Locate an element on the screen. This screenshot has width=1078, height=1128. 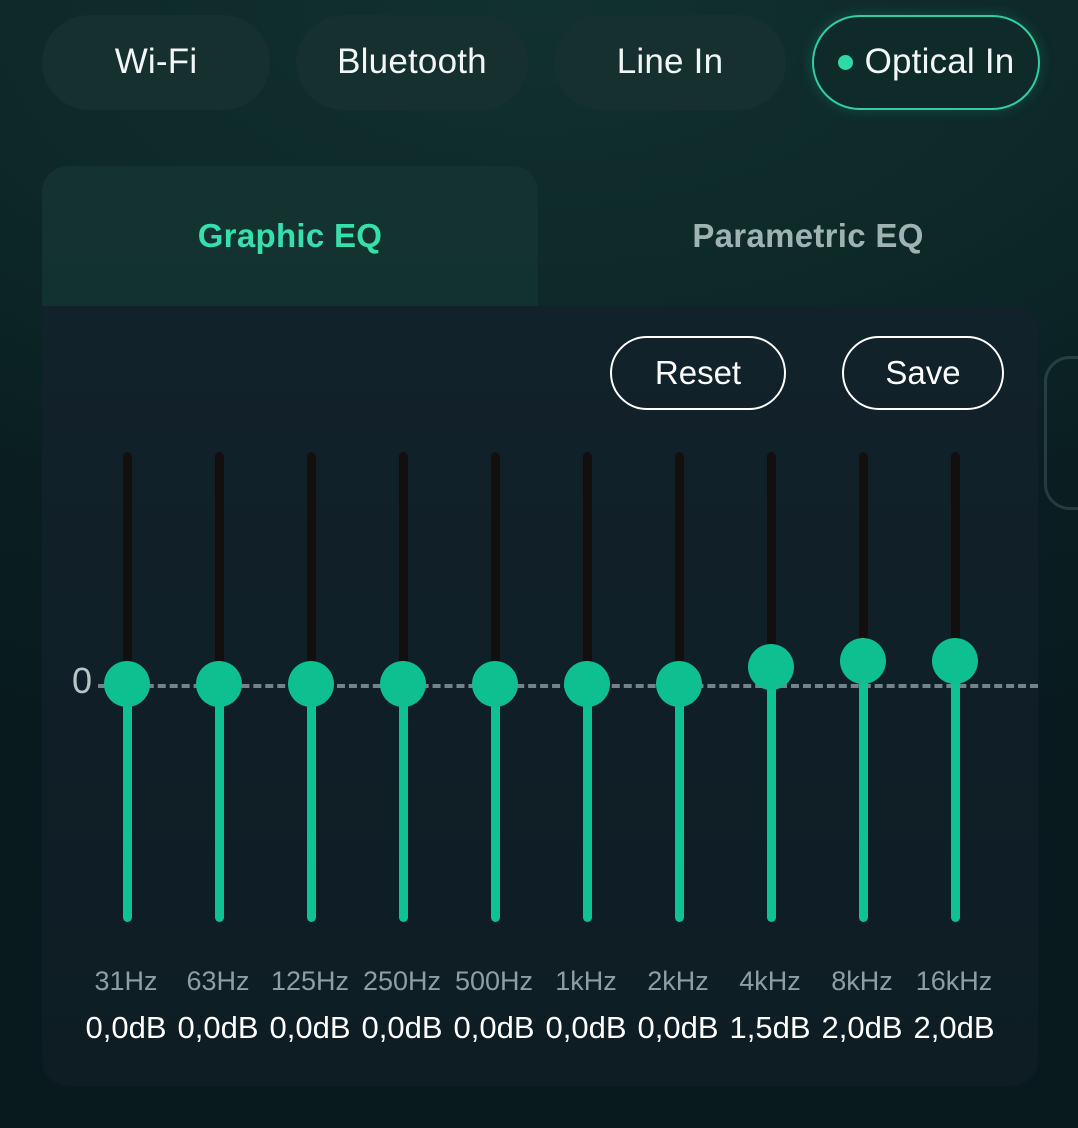
band-frequency-label: 16kHz is located at coordinates (954, 981).